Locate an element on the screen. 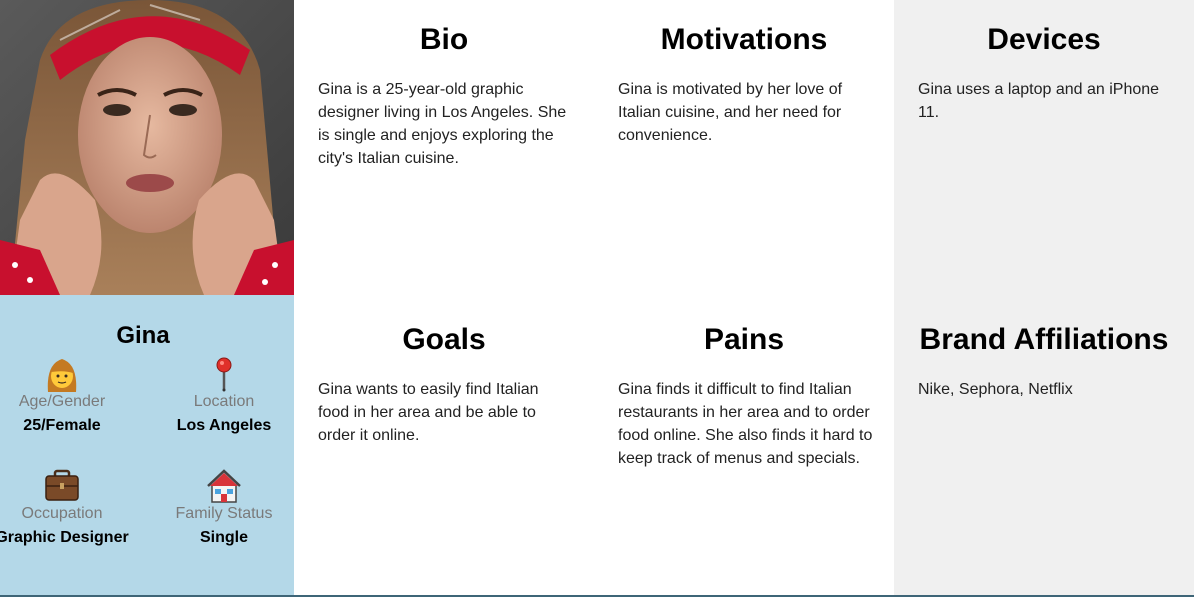 The width and height of the screenshot is (1194, 597). section-title: Goals is located at coordinates (444, 339).